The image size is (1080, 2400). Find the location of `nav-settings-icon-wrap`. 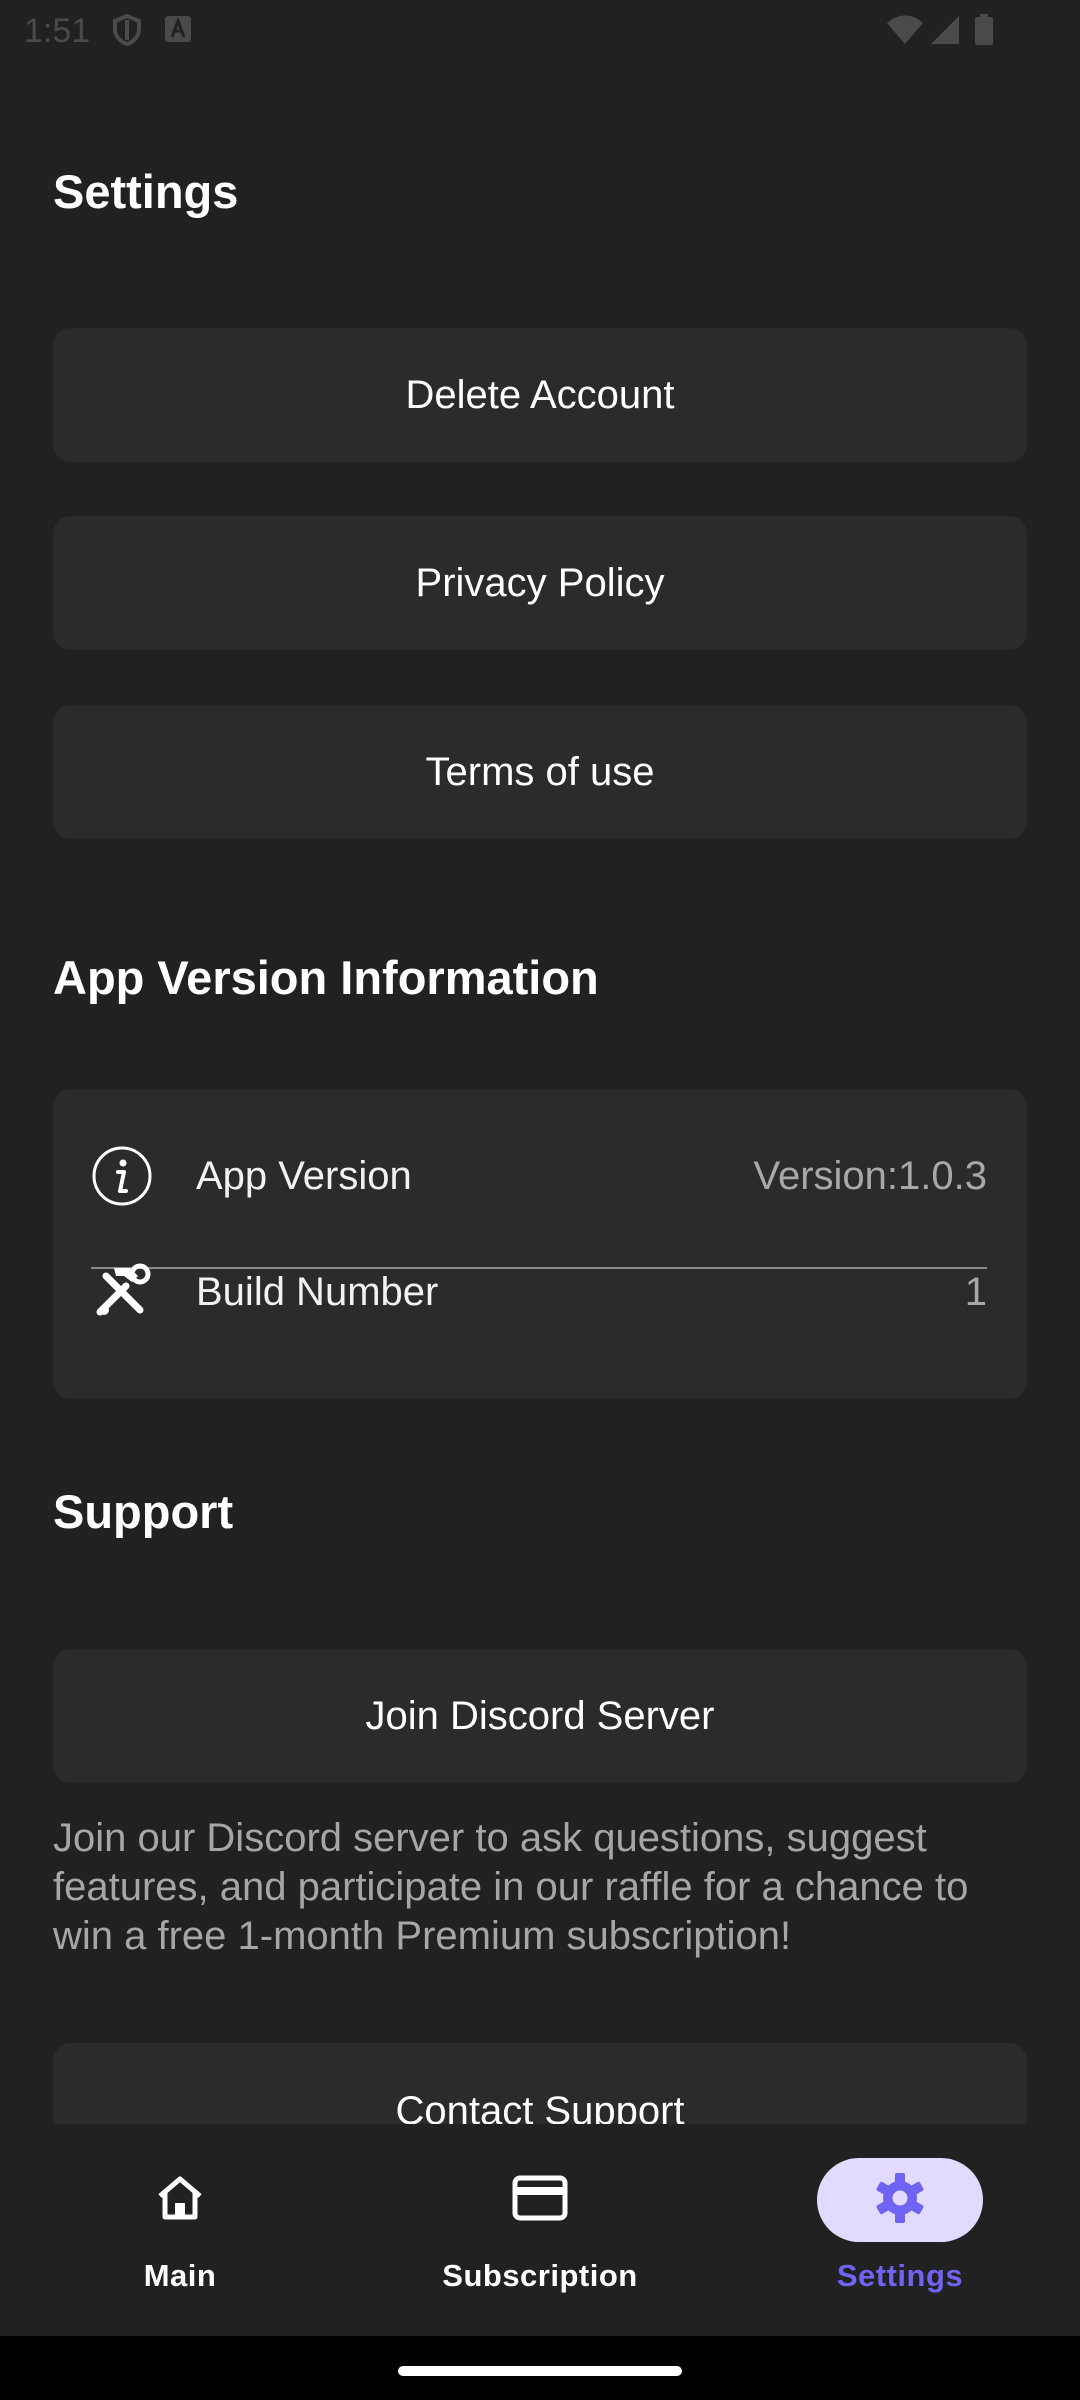

nav-settings-icon-wrap is located at coordinates (900, 2200).